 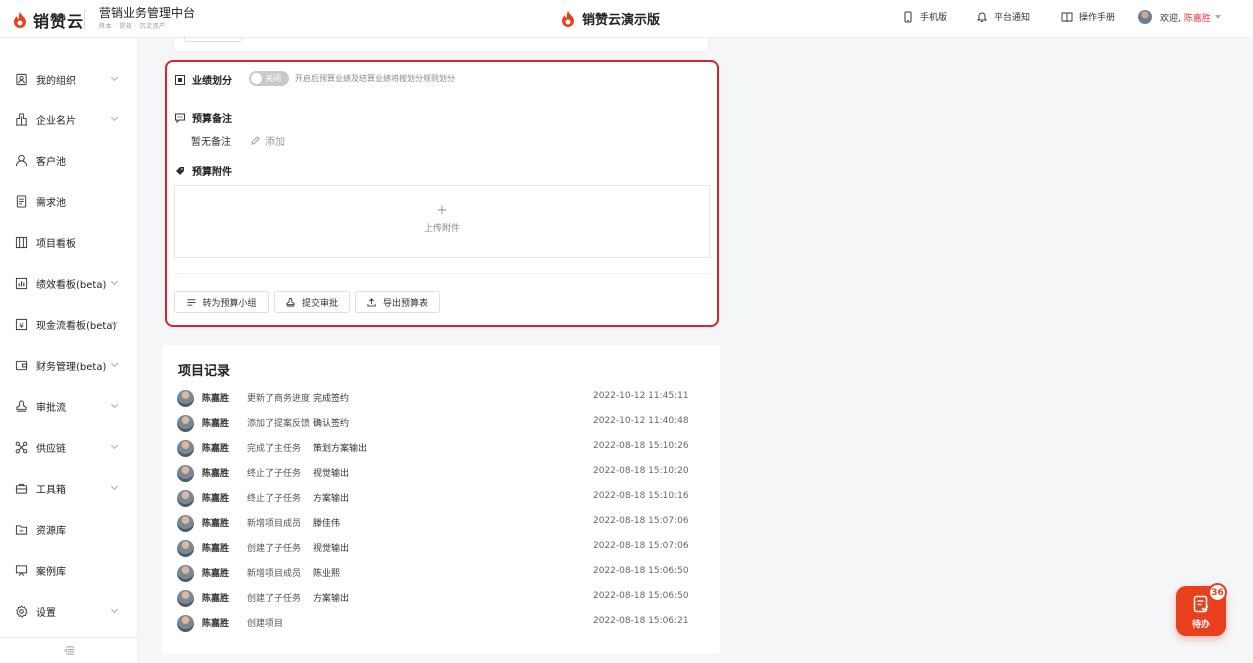 I want to click on notify-link: 平台通知, so click(x=1003, y=16).